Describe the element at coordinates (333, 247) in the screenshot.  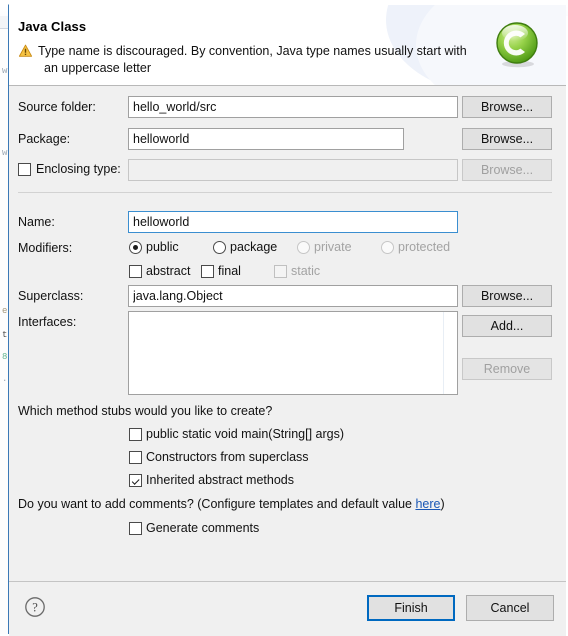
I see `modifier-label-private: private` at that location.